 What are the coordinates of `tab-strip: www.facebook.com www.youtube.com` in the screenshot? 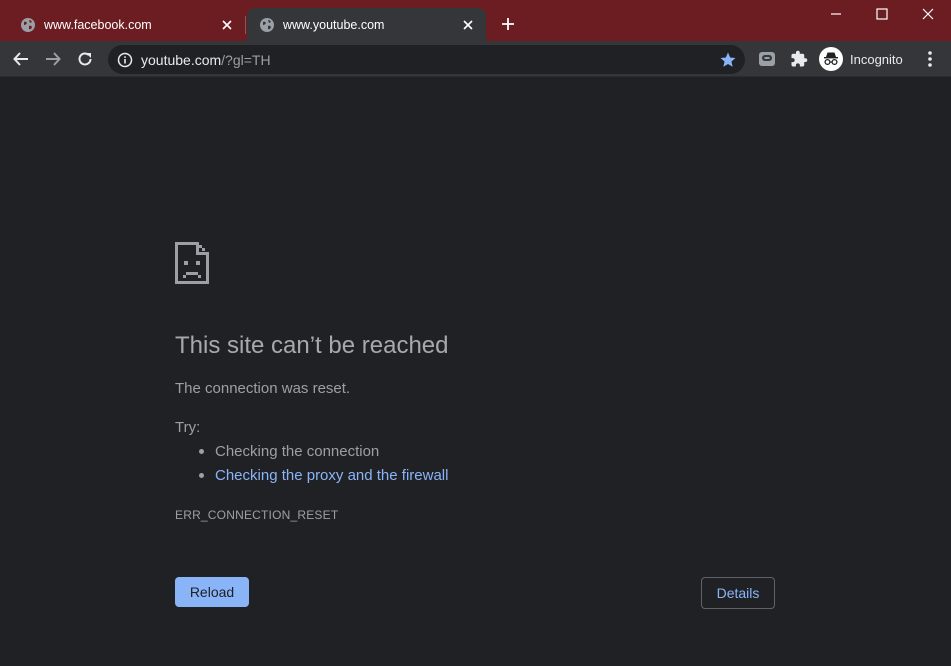 It's located at (475, 20).